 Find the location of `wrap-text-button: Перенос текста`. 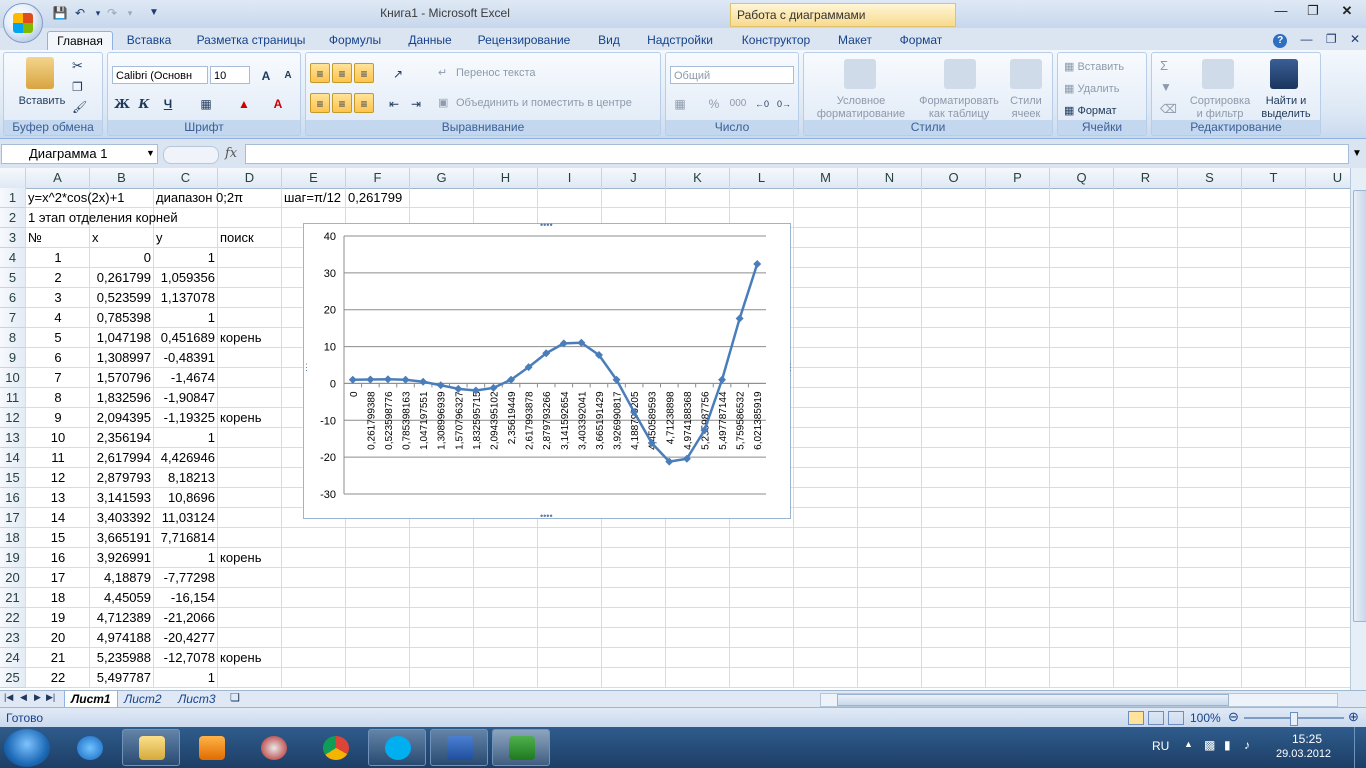

wrap-text-button: Перенос текста is located at coordinates (496, 73).